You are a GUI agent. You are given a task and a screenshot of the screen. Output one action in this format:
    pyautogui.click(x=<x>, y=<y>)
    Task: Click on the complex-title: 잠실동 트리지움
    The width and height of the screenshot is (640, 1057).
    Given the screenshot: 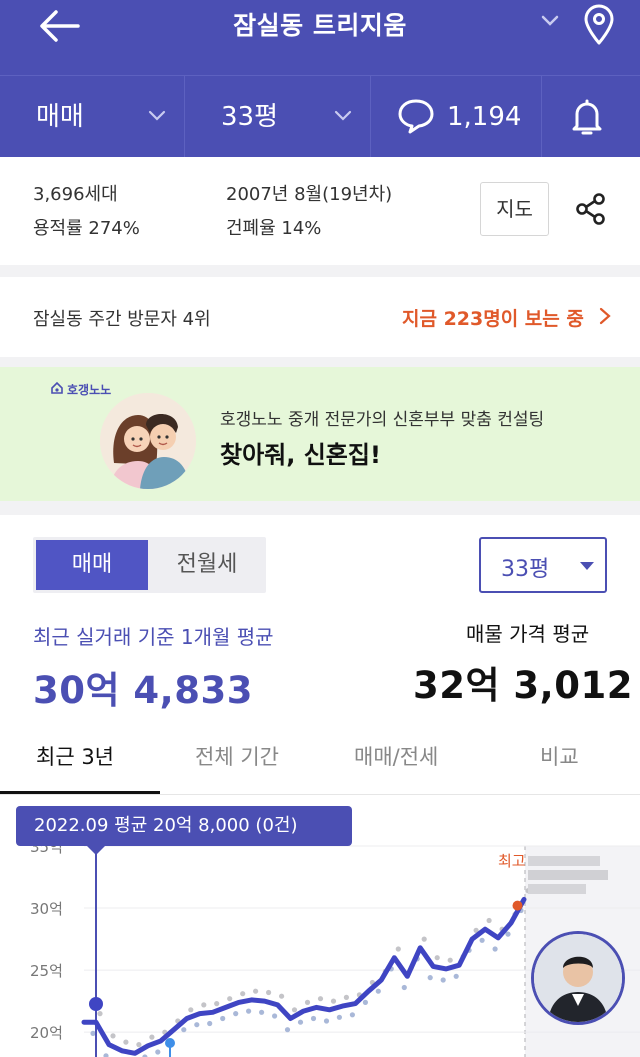 What is the action you would take?
    pyautogui.click(x=320, y=25)
    